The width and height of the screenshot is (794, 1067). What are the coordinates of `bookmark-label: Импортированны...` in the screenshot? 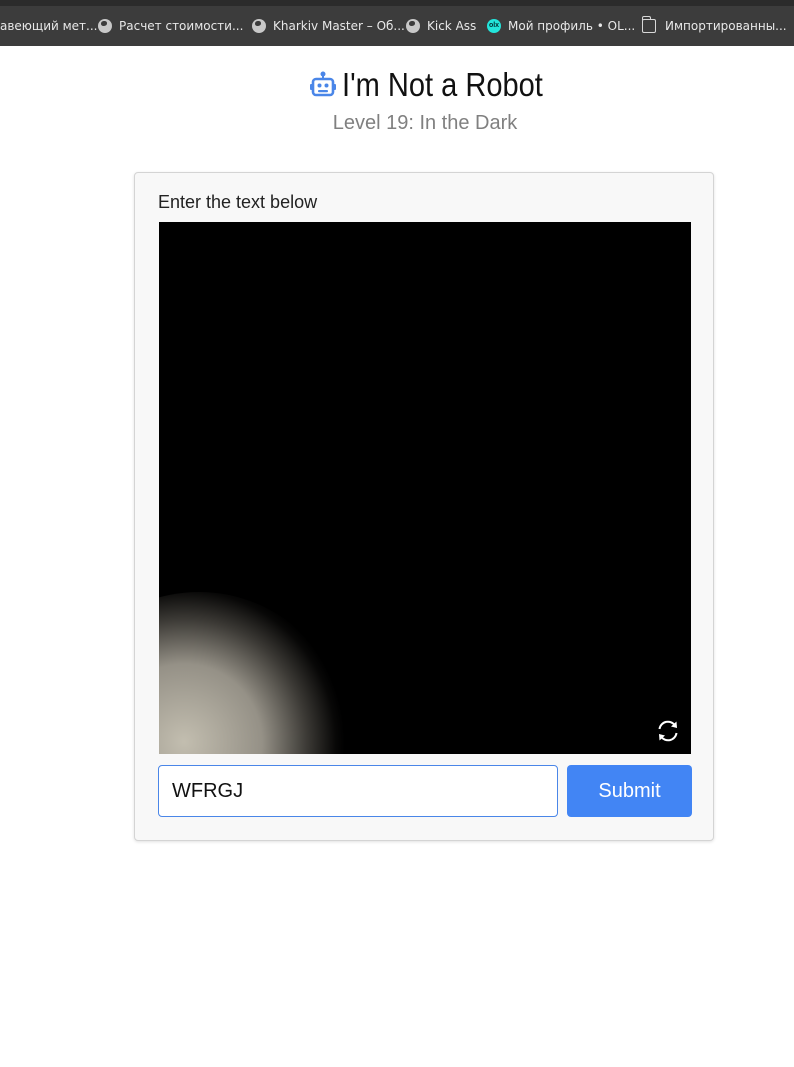 It's located at (726, 26).